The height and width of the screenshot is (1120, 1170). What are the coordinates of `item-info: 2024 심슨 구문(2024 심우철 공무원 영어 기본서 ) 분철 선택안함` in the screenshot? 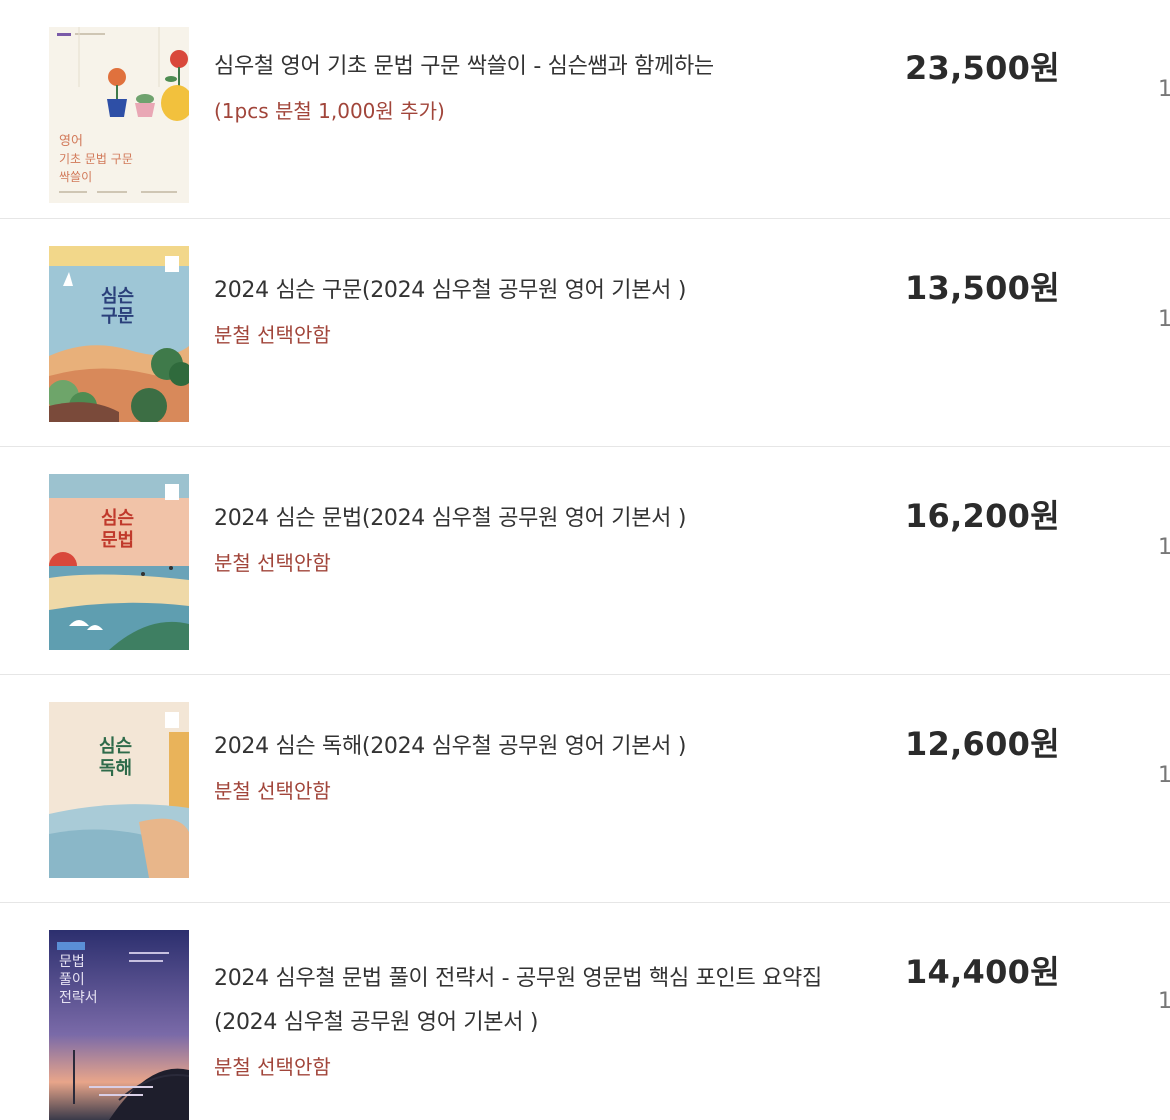 It's located at (549, 313).